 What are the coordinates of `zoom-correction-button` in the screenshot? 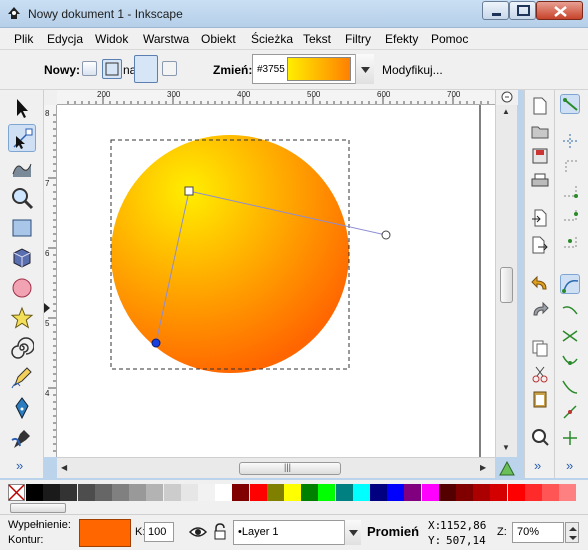 It's located at (507, 97).